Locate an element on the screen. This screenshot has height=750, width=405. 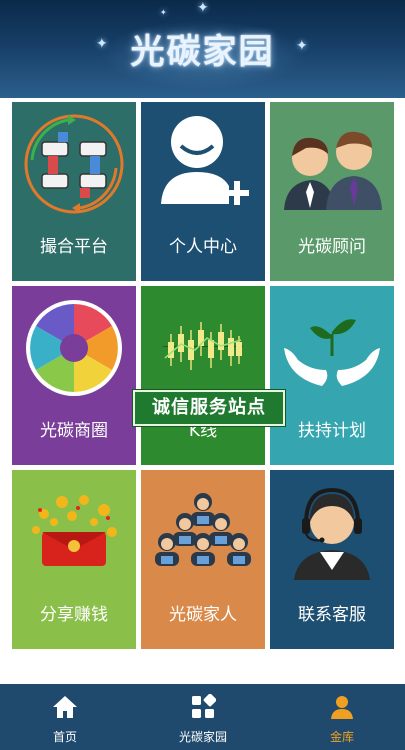
integrity-service-banner: 诚信服务站点 is located at coordinates (209, 408).